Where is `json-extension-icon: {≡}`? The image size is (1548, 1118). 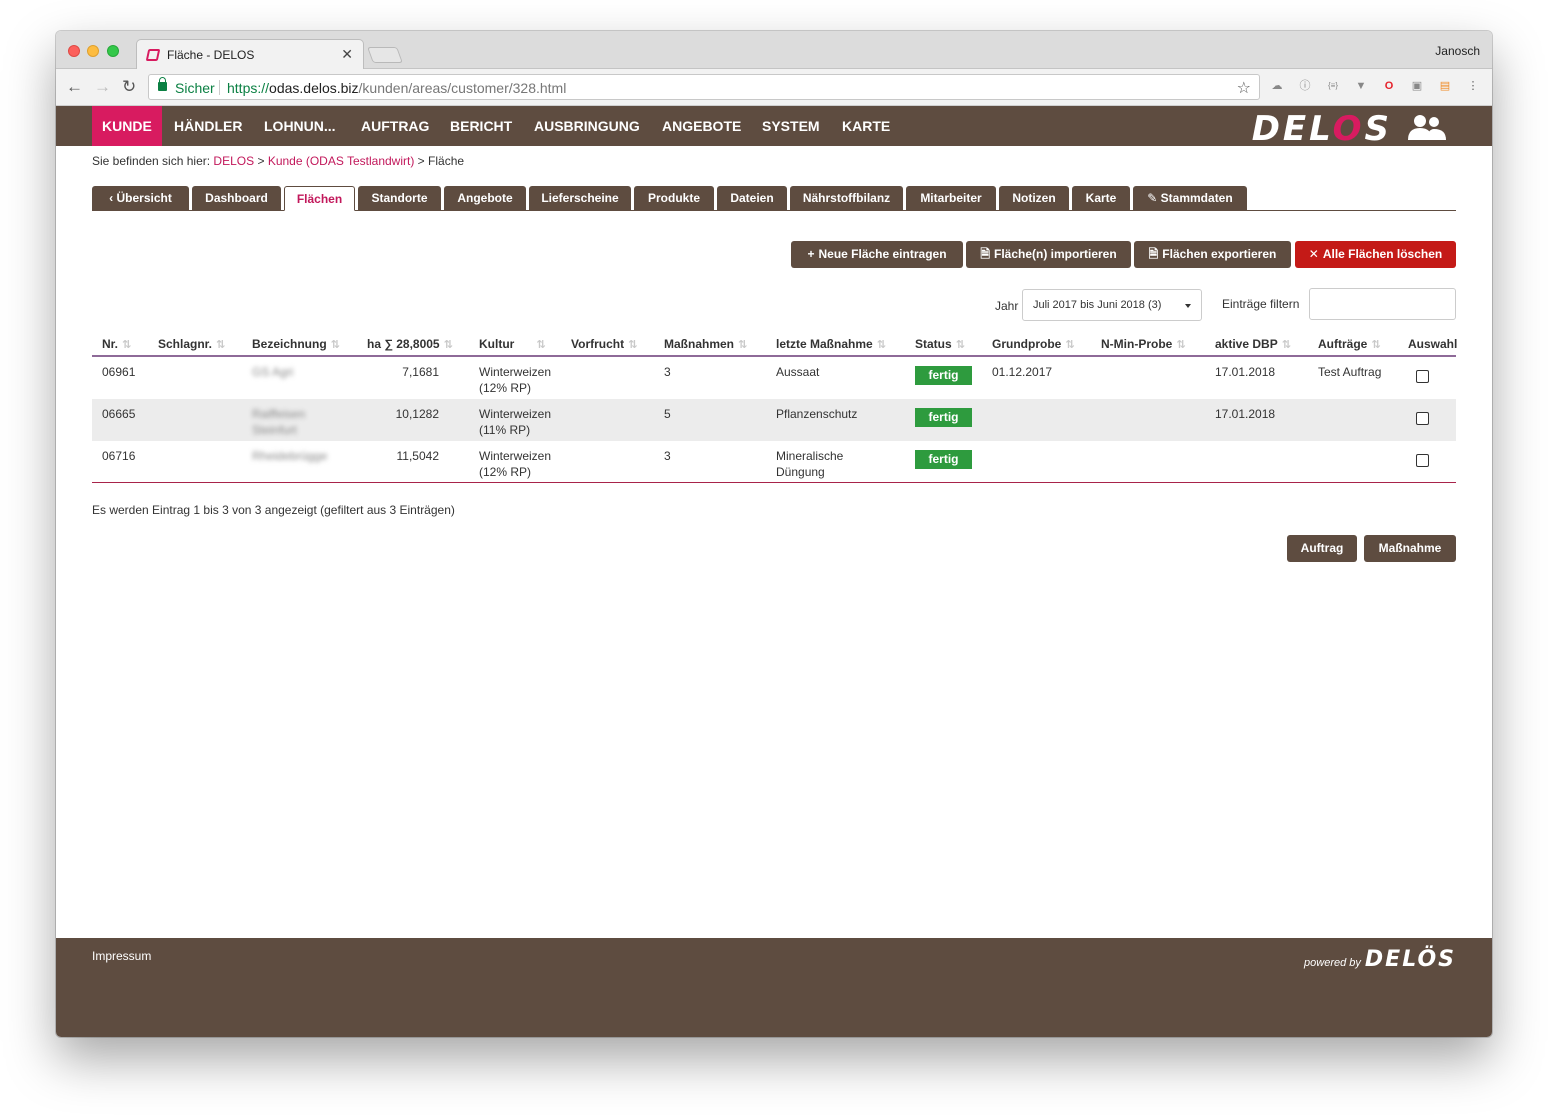
json-extension-icon: {≡} is located at coordinates (1333, 86).